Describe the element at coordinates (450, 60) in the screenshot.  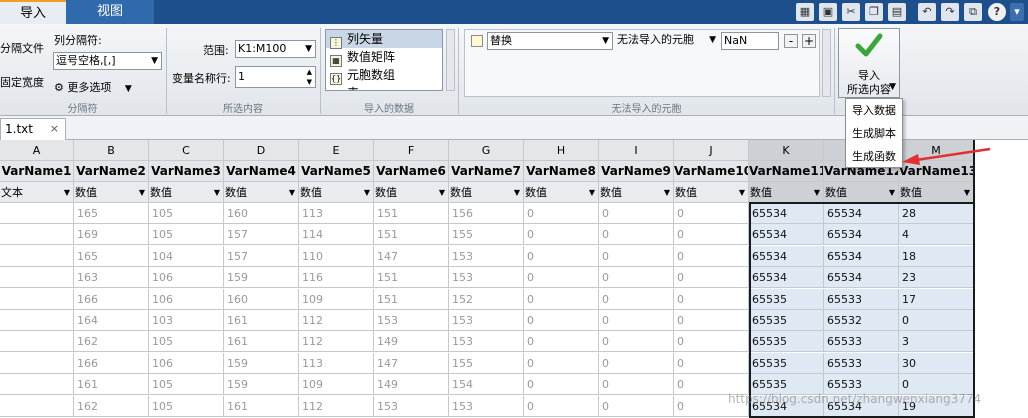
I see `output-type-scrollbar` at that location.